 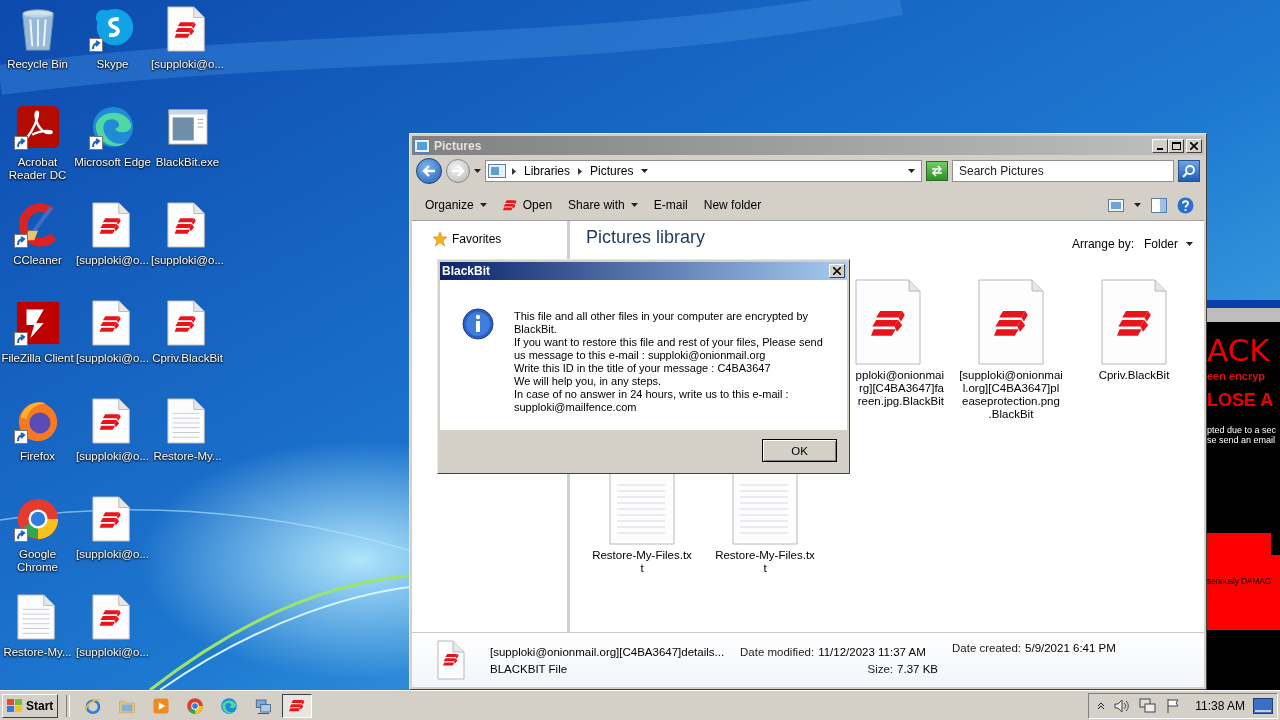 I want to click on window-title: Pictures, so click(x=458, y=145).